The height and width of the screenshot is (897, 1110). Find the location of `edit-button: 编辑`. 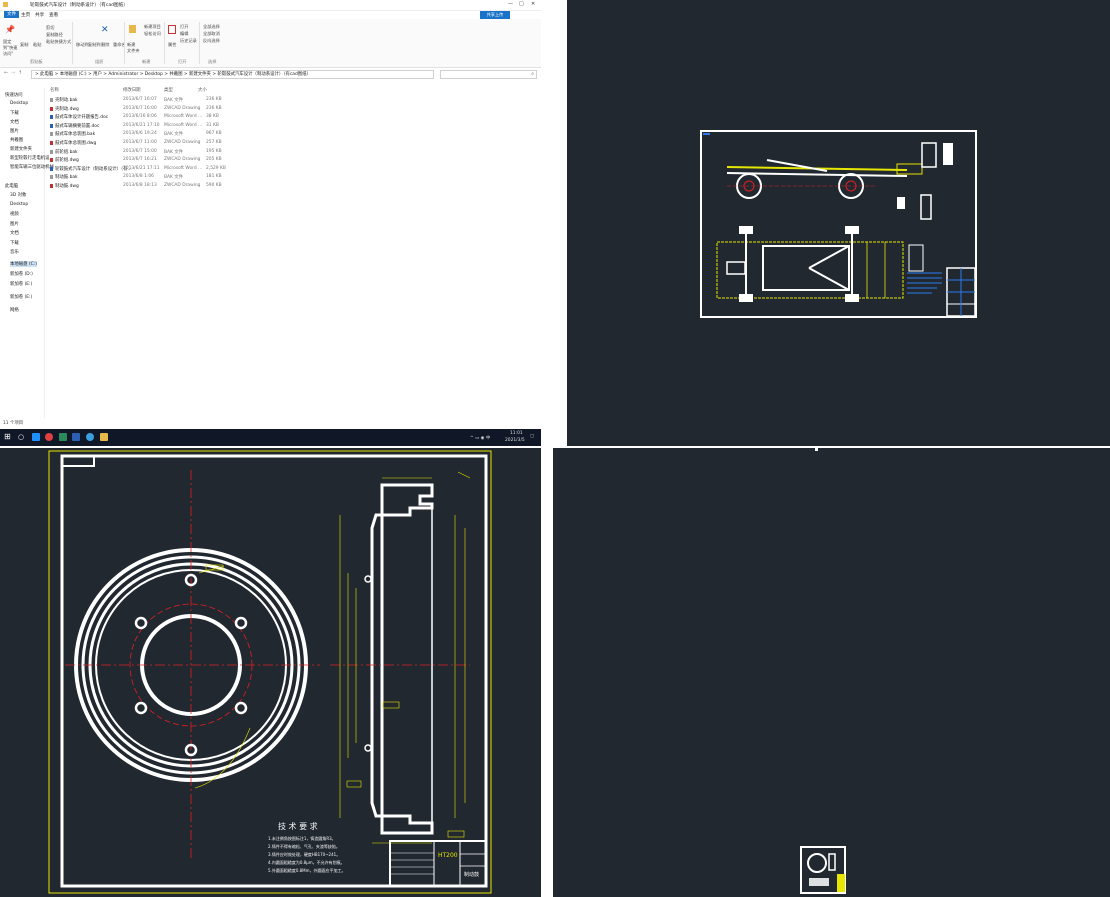

edit-button: 编辑 is located at coordinates (184, 34).